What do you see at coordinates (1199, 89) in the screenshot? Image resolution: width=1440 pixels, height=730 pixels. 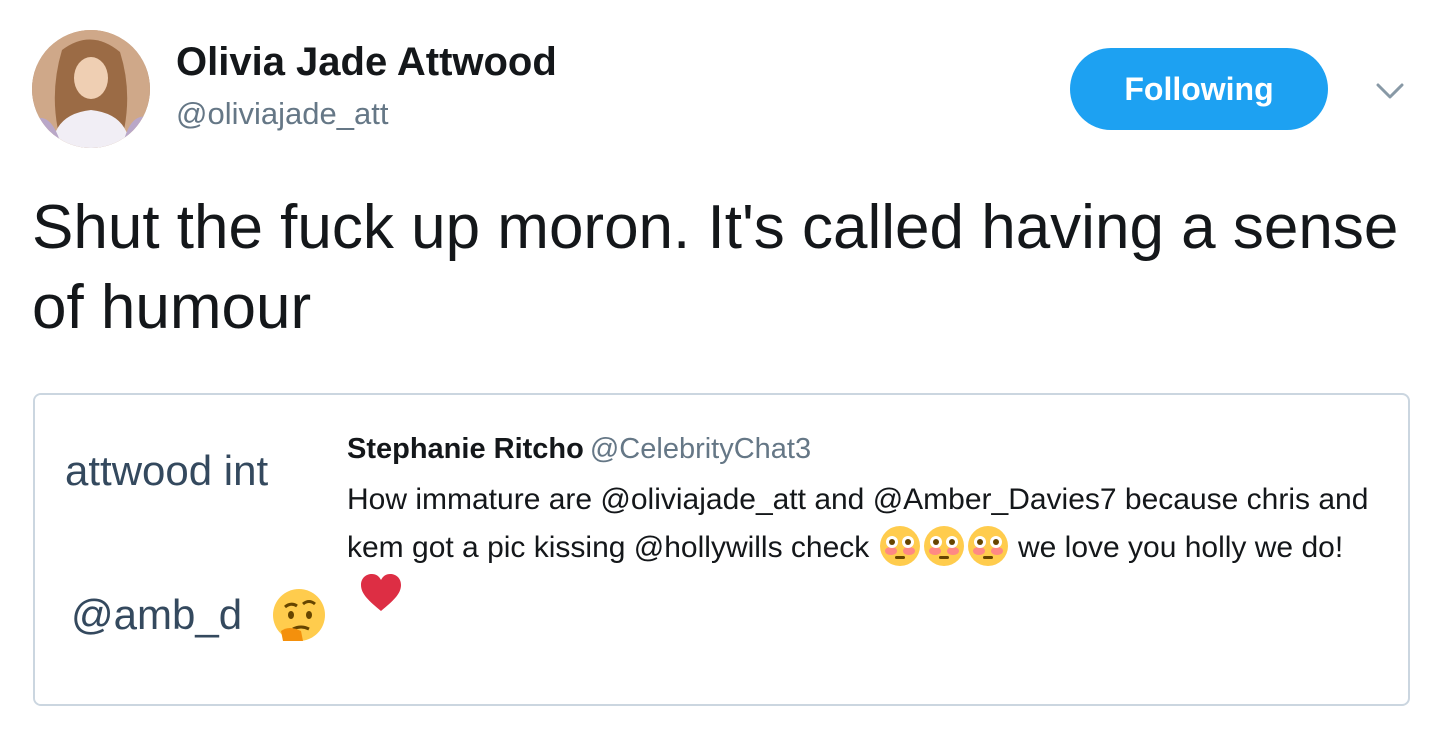 I see `following-button: Following` at bounding box center [1199, 89].